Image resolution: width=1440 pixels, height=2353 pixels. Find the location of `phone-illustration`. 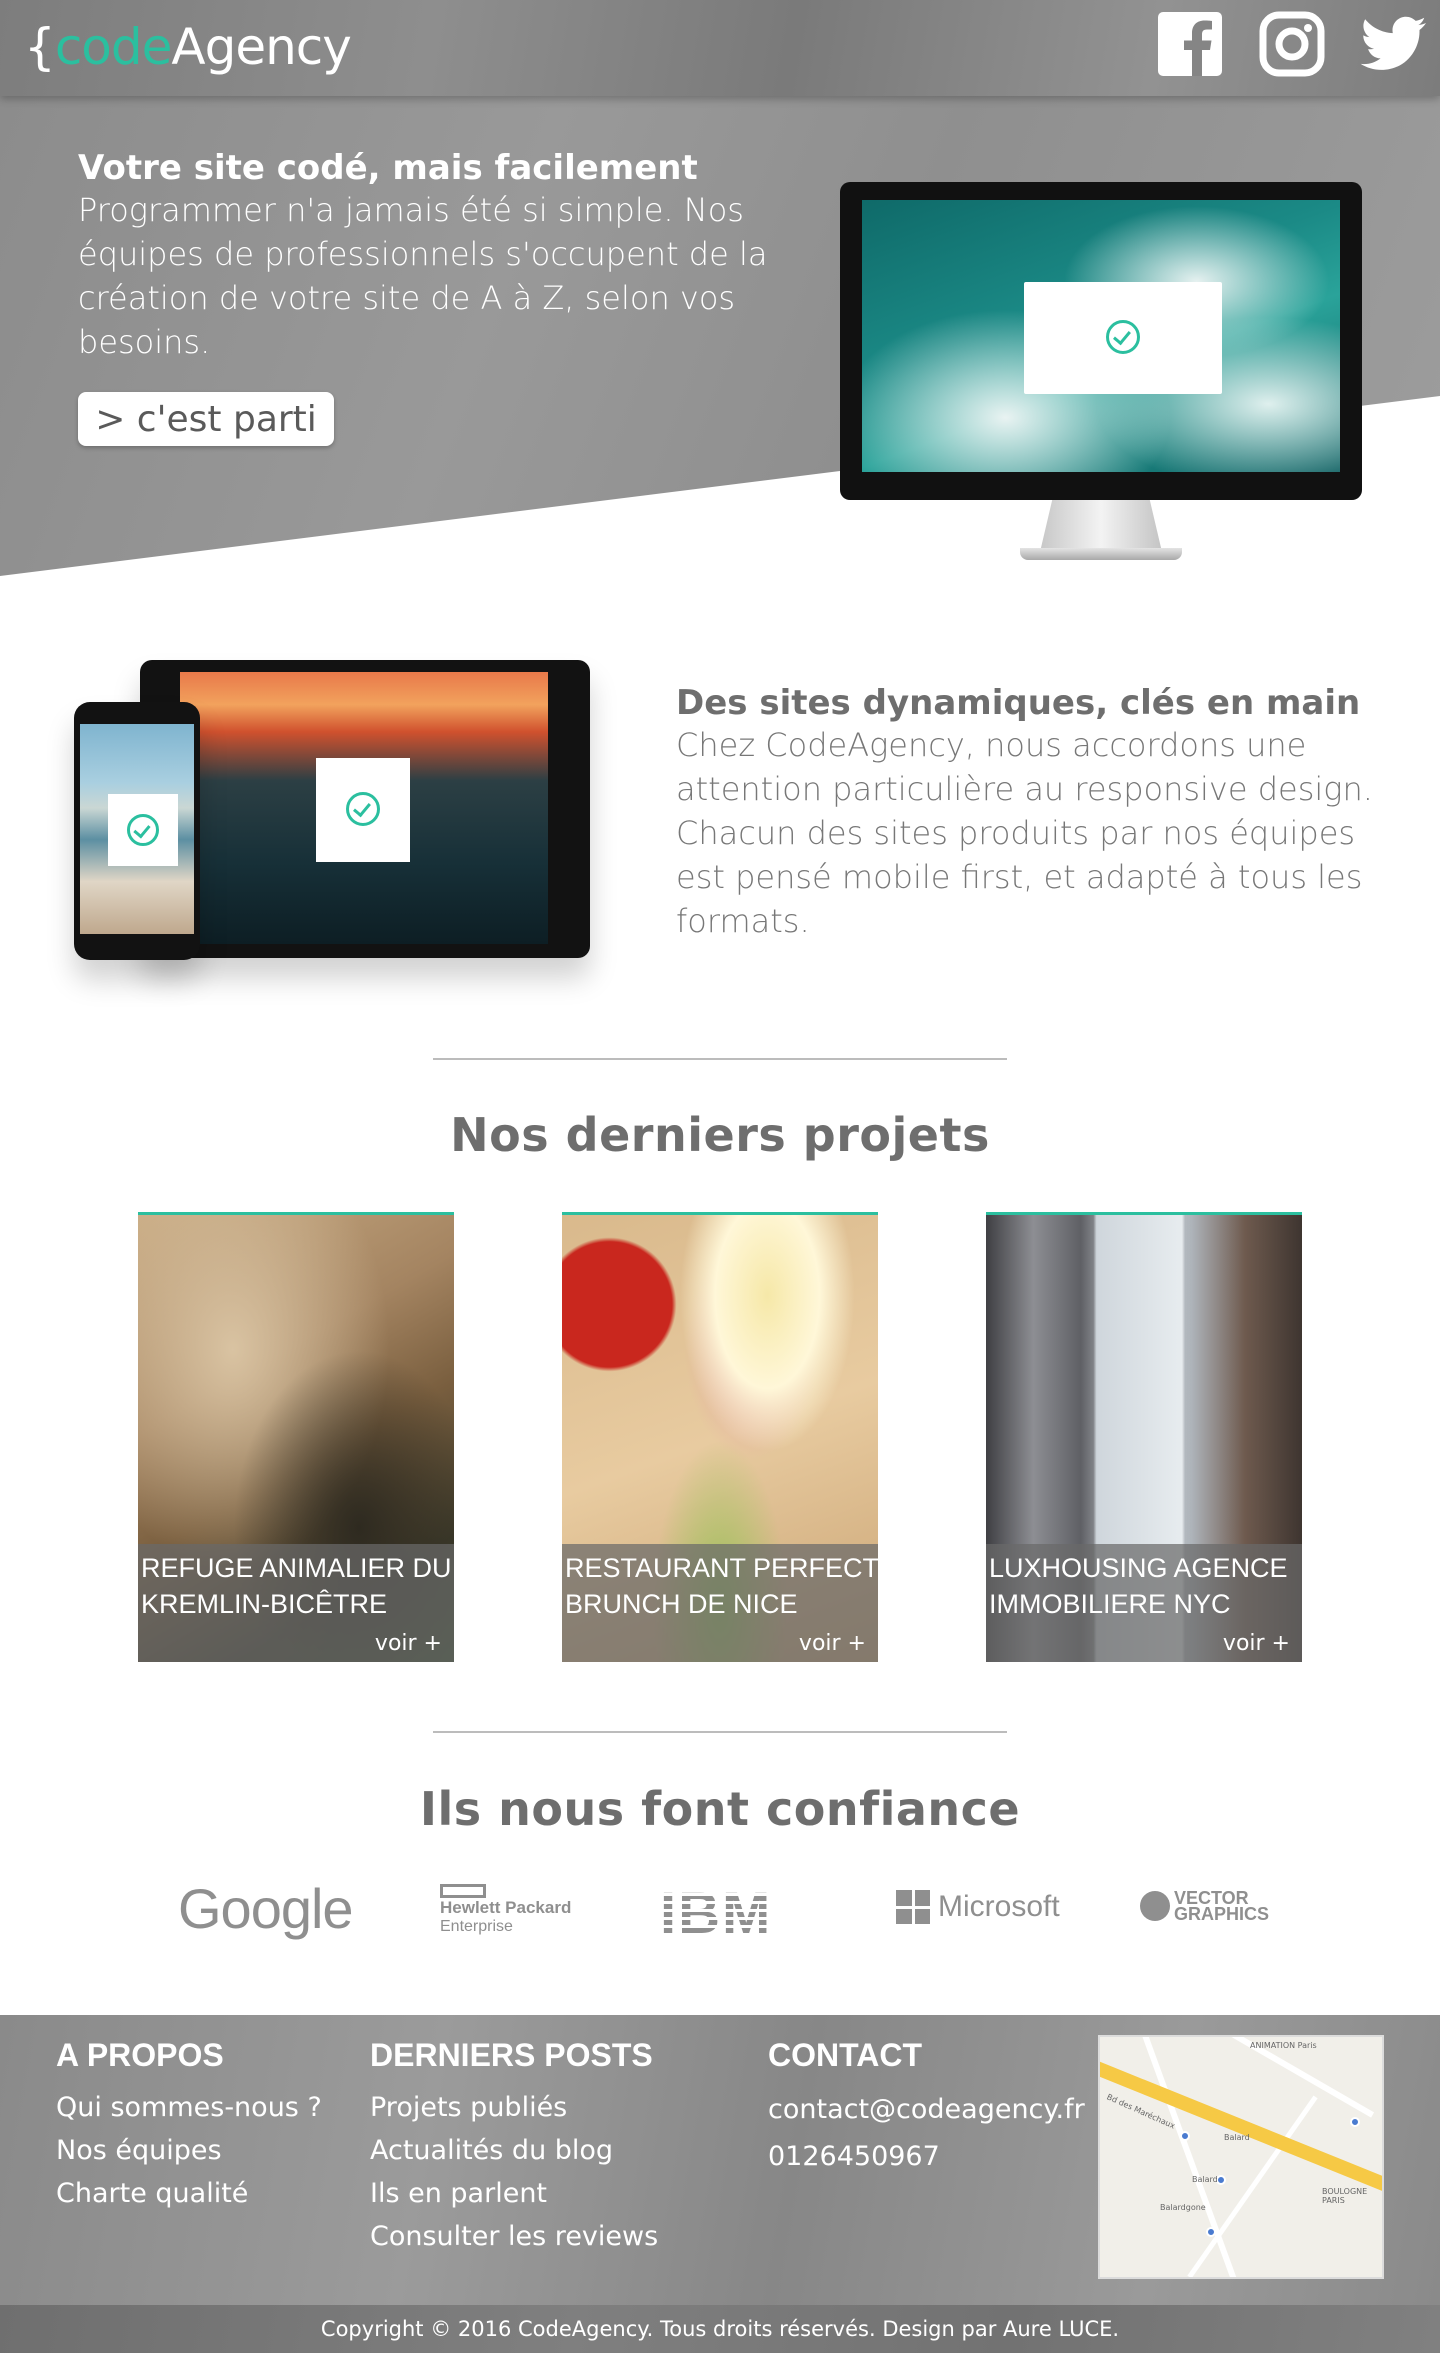

phone-illustration is located at coordinates (137, 831).